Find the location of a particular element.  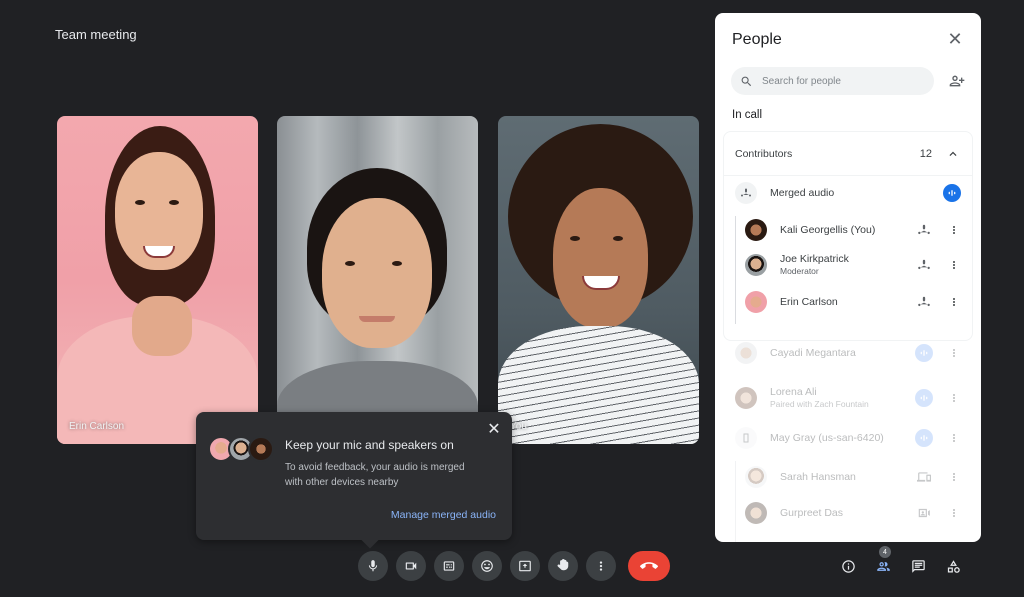

videocam-icon is located at coordinates (411, 566).